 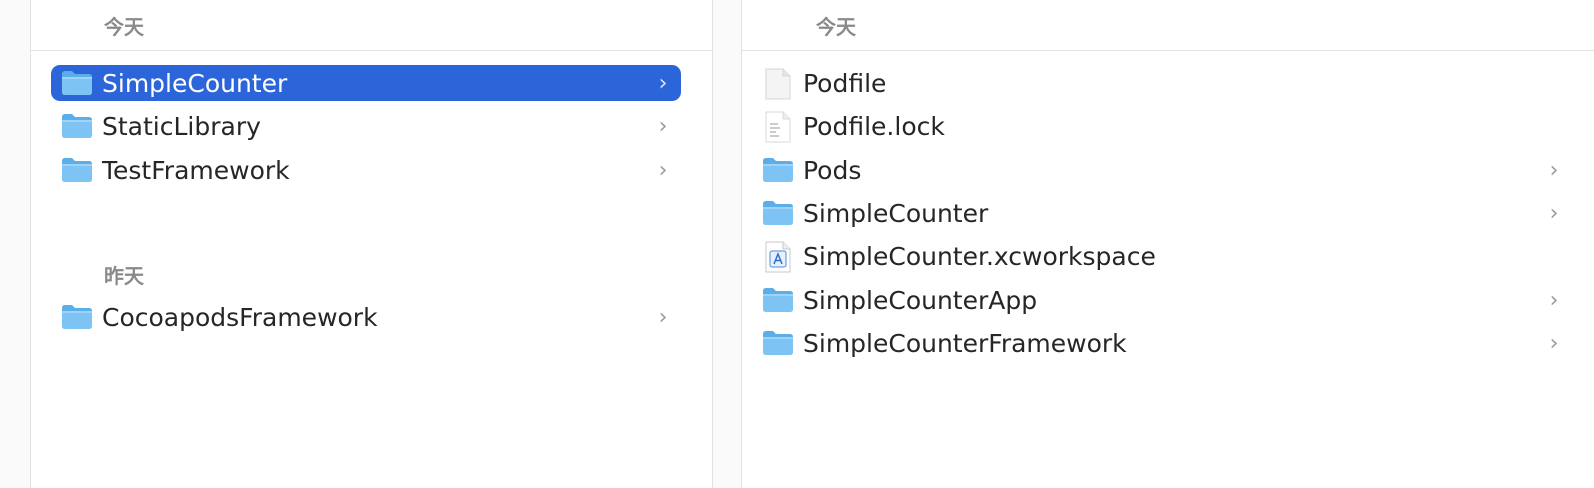 What do you see at coordinates (778, 256) in the screenshot?
I see `xcworkspace-icon` at bounding box center [778, 256].